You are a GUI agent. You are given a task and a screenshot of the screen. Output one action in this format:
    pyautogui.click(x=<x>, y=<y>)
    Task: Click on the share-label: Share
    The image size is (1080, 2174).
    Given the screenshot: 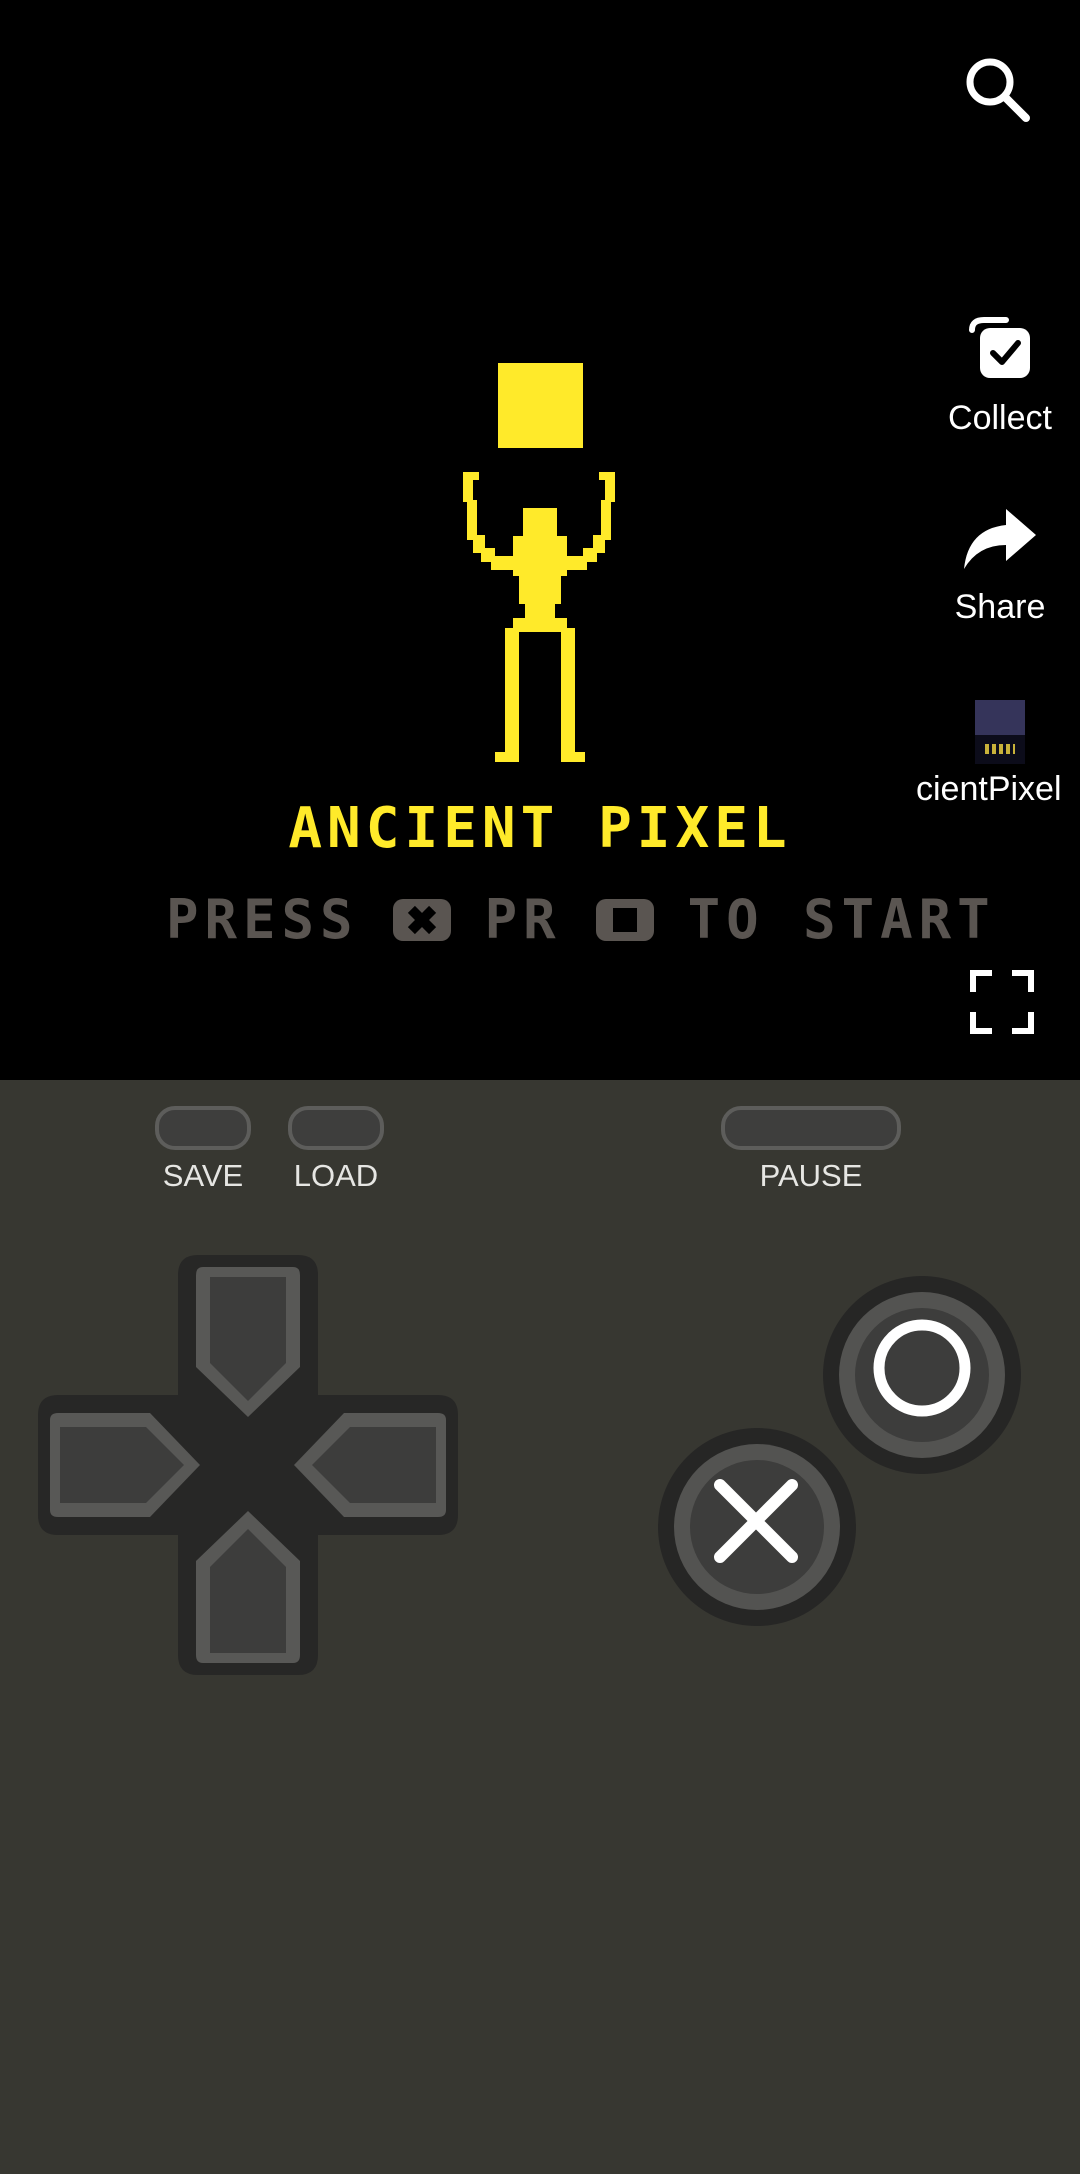 What is the action you would take?
    pyautogui.click(x=1000, y=607)
    